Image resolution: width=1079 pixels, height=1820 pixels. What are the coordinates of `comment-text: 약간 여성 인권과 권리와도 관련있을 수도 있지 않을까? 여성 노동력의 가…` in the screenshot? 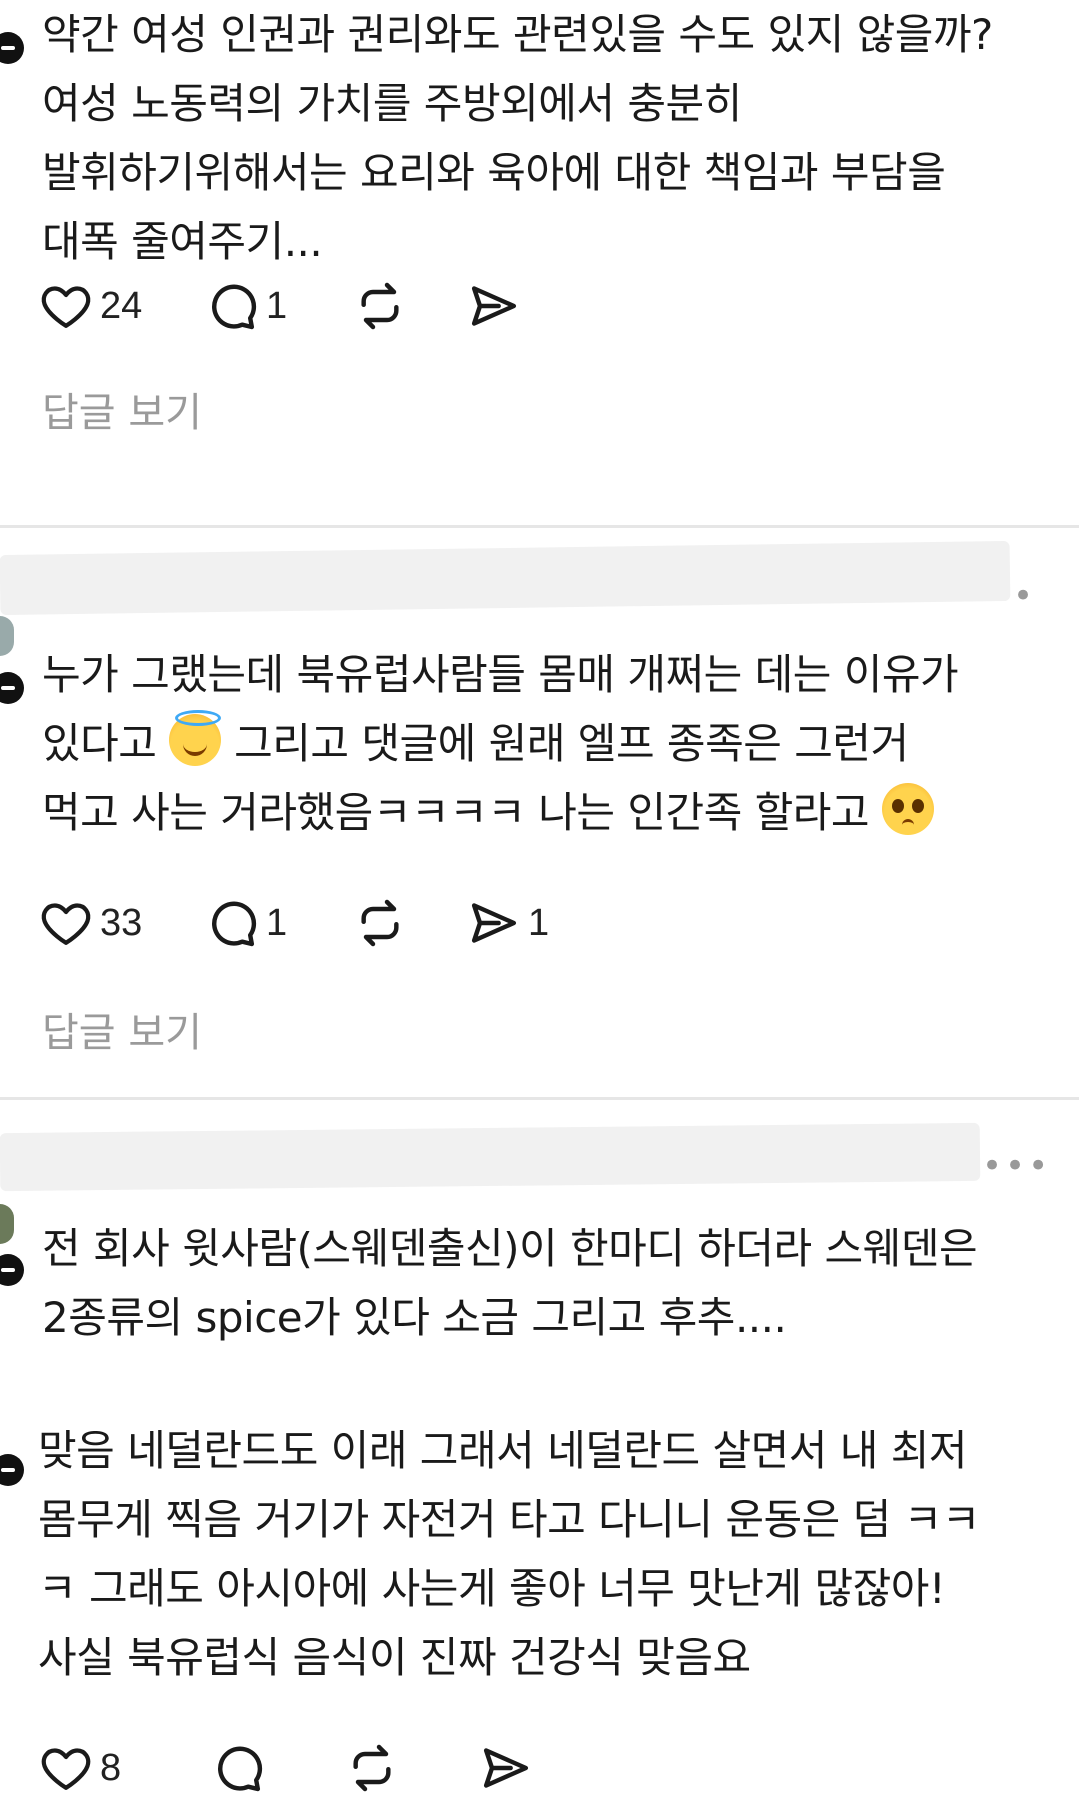 It's located at (517, 138).